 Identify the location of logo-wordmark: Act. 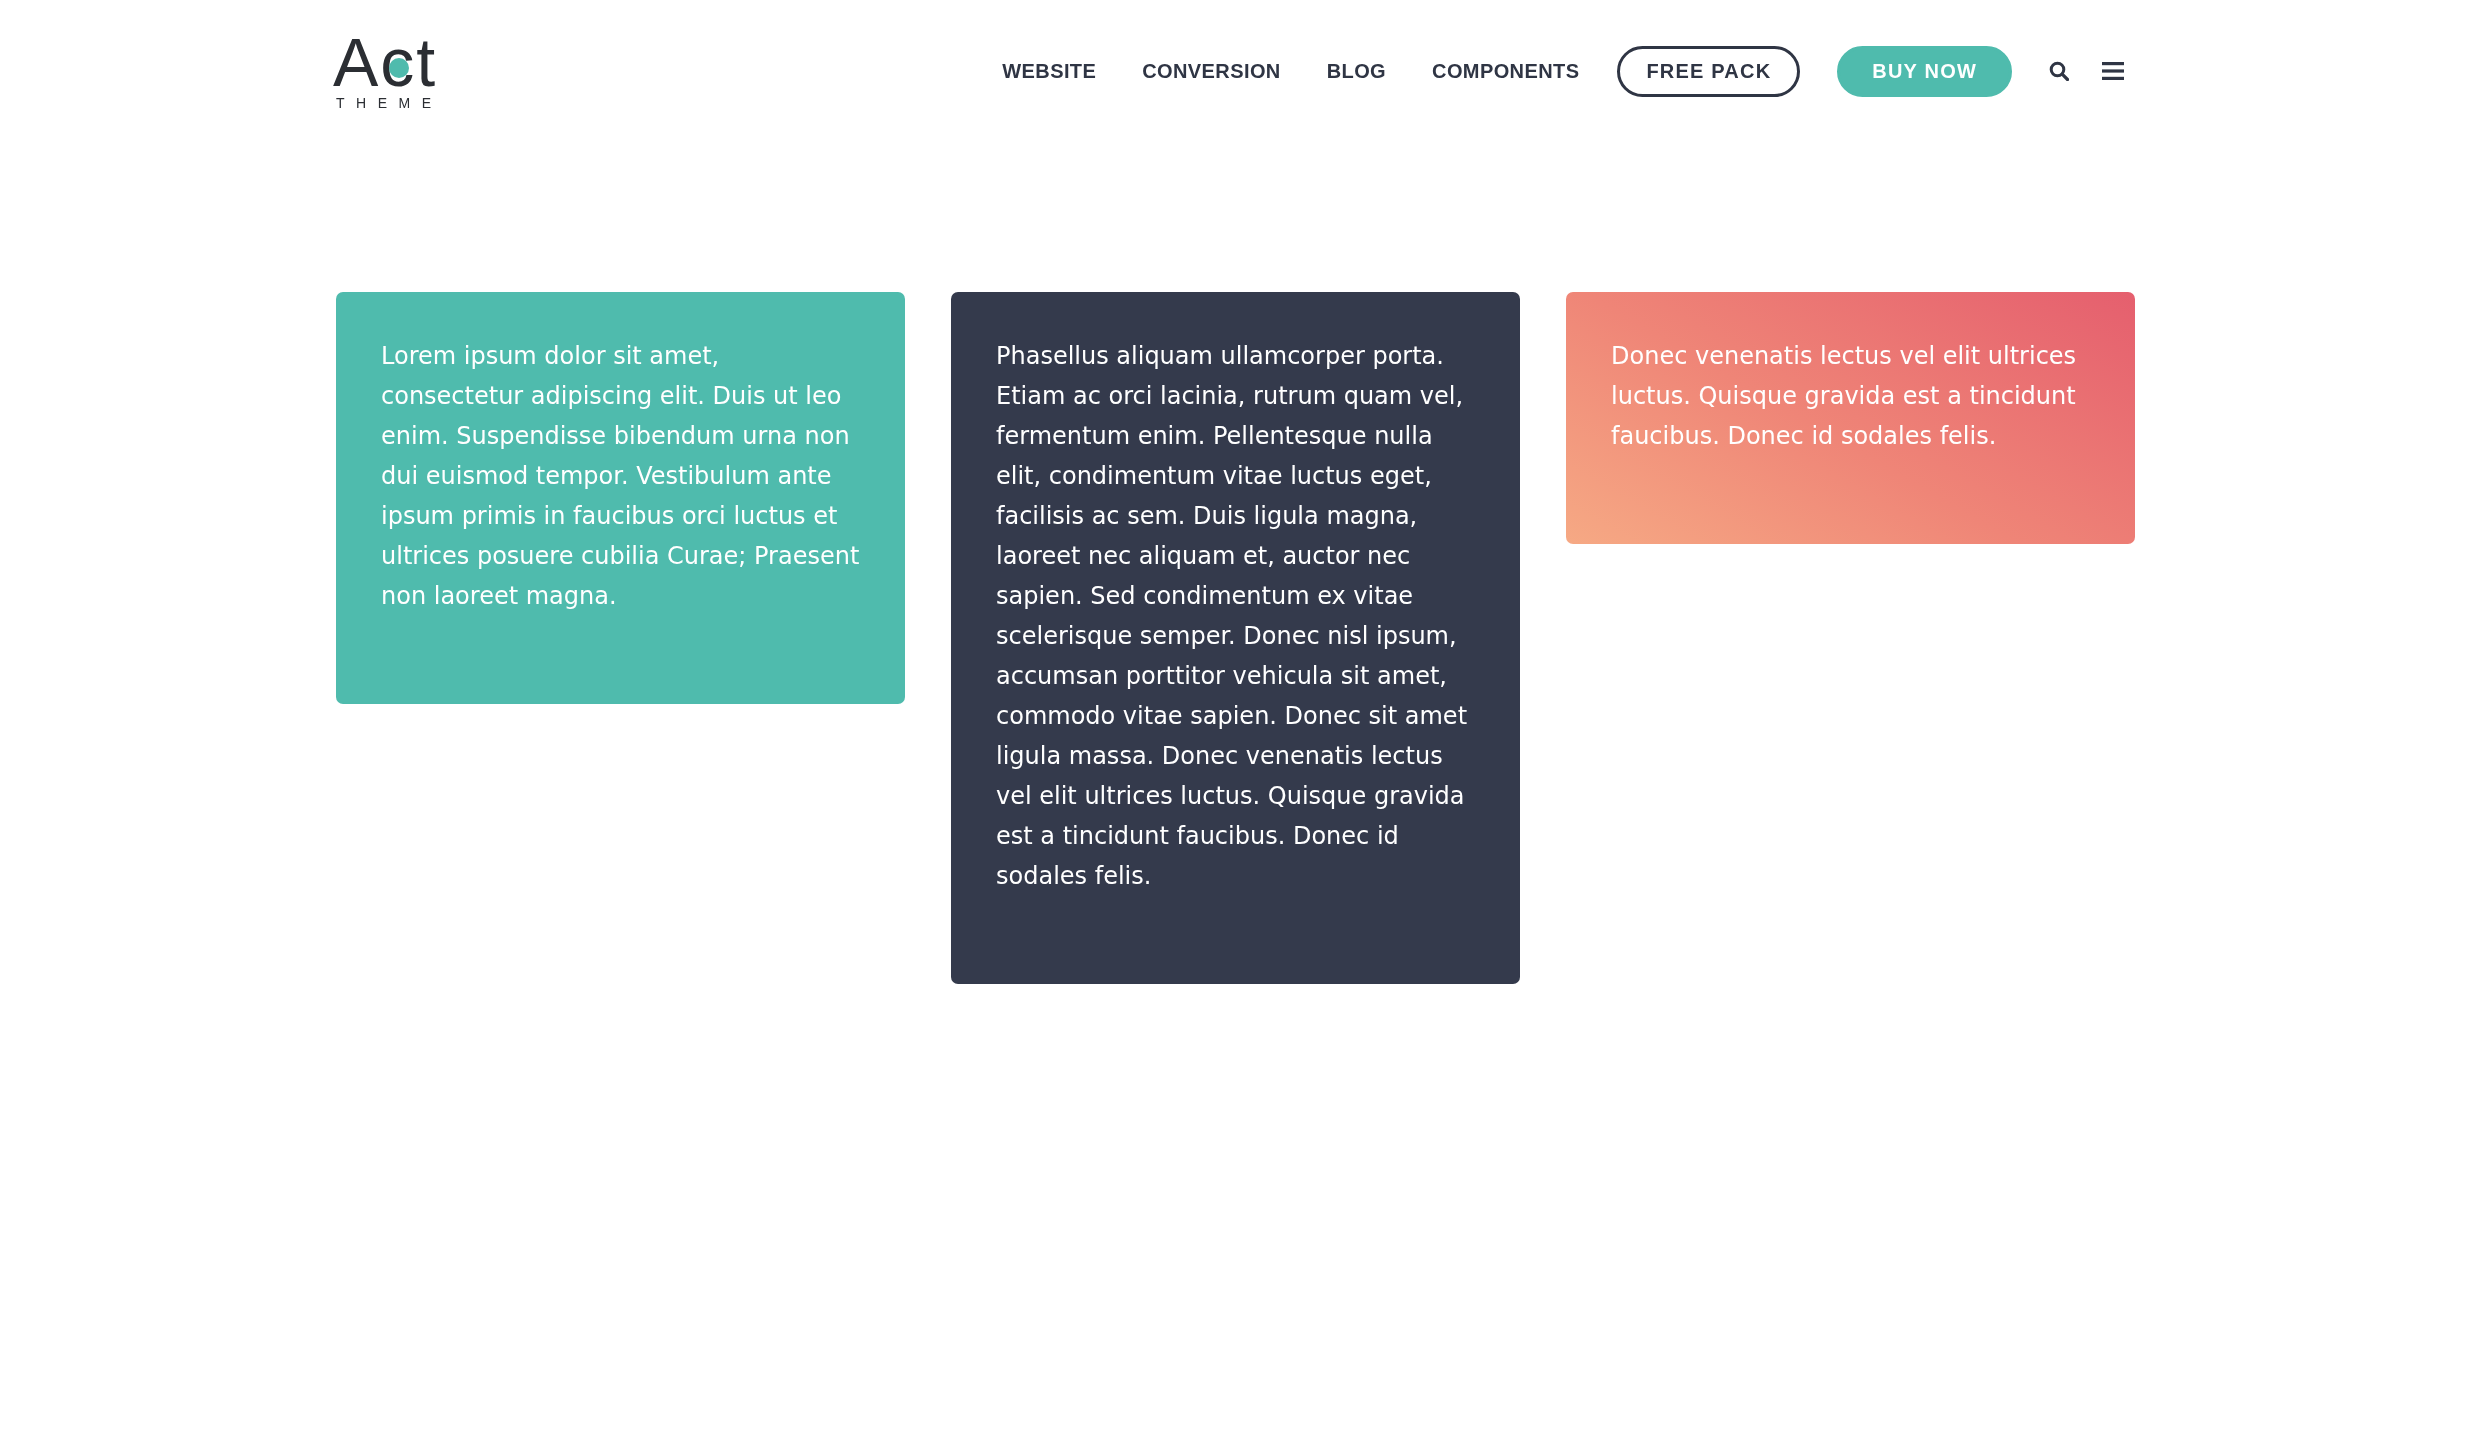
(385, 62).